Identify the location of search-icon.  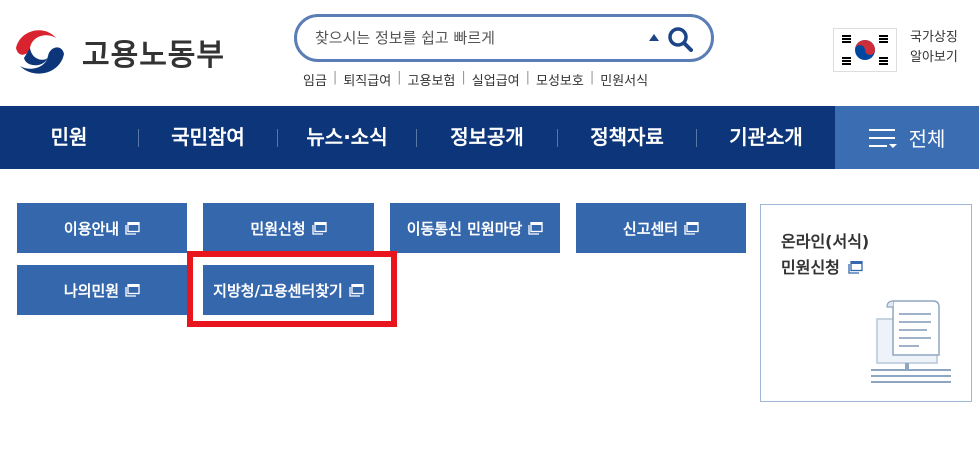
(680, 39).